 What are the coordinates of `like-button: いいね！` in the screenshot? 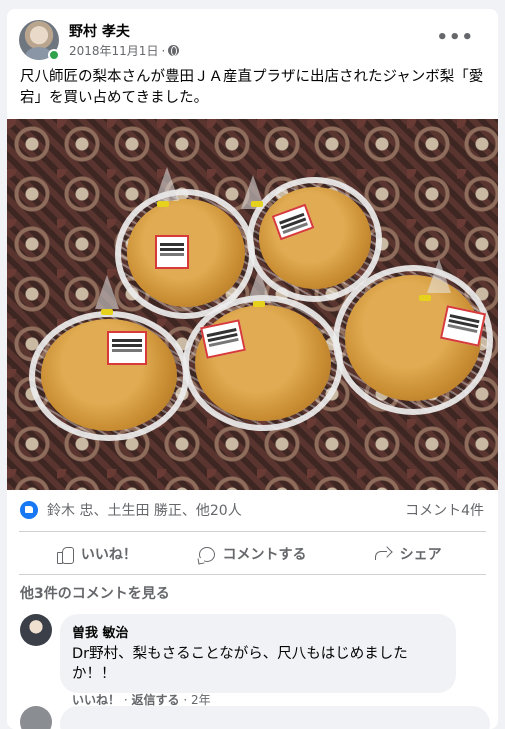 It's located at (97, 554).